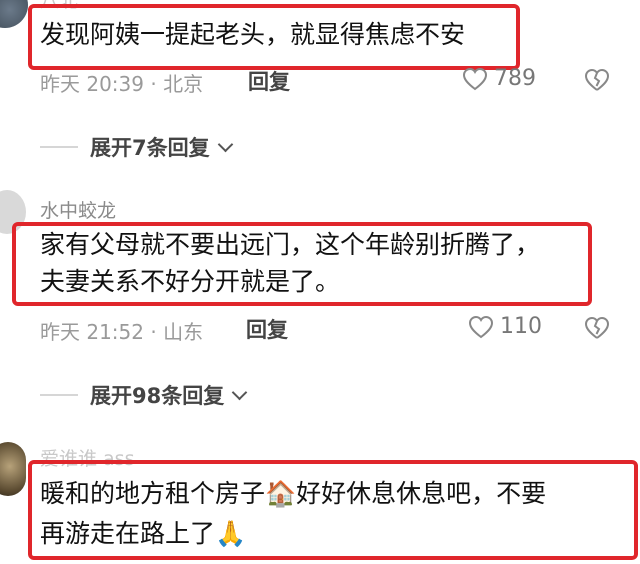 The height and width of the screenshot is (564, 640). I want to click on comment-line: 夫妻关系不好分开就是了。, so click(190, 281).